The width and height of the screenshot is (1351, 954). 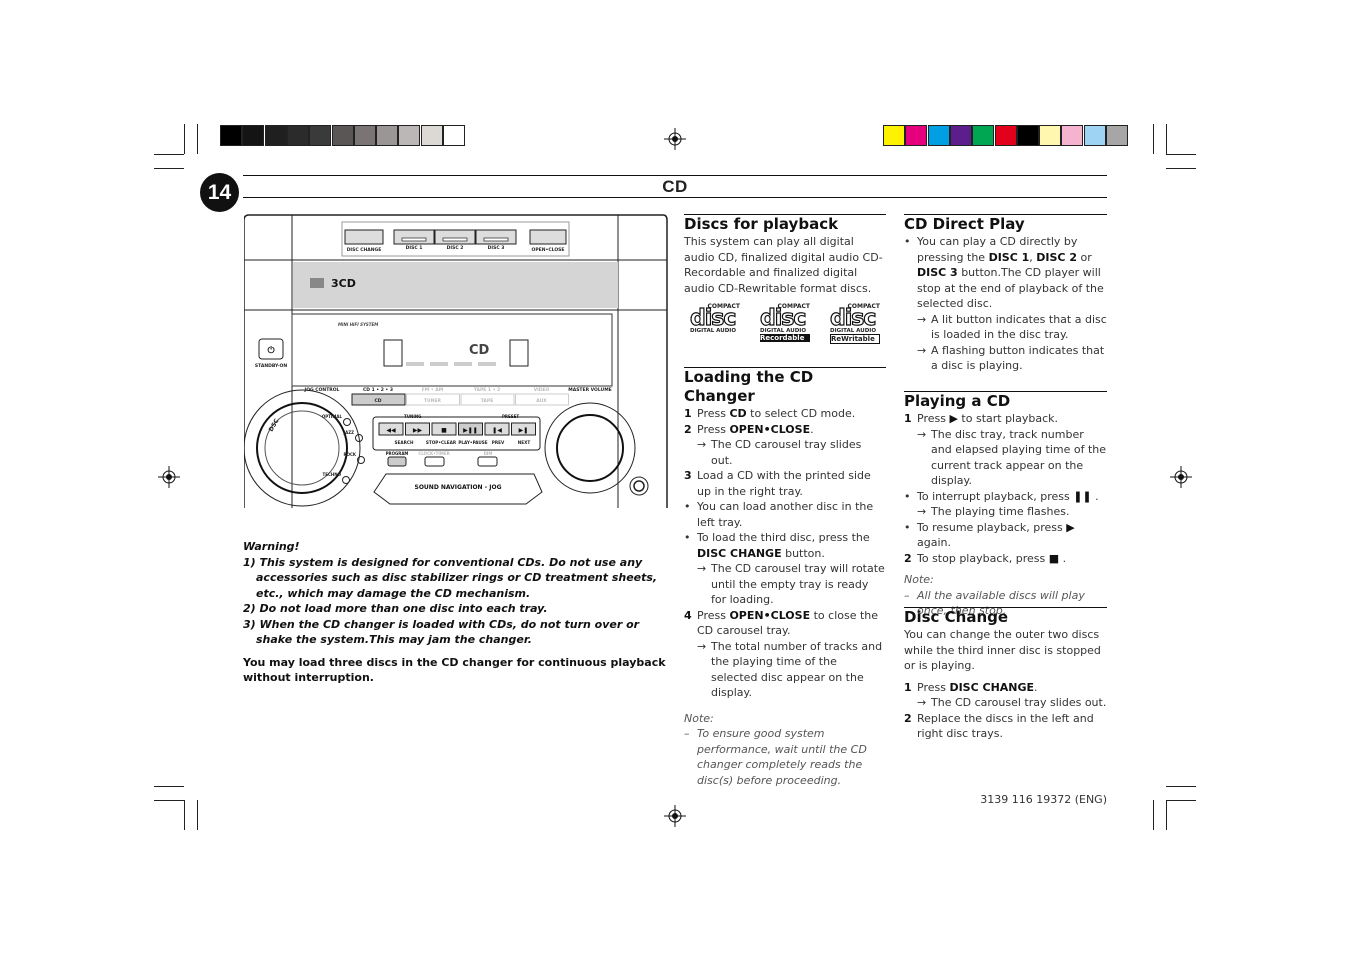 What do you see at coordinates (784, 325) in the screenshot?
I see `compact-disc-logo: COMPACT disc DIGITAL AUDIO Recordable` at bounding box center [784, 325].